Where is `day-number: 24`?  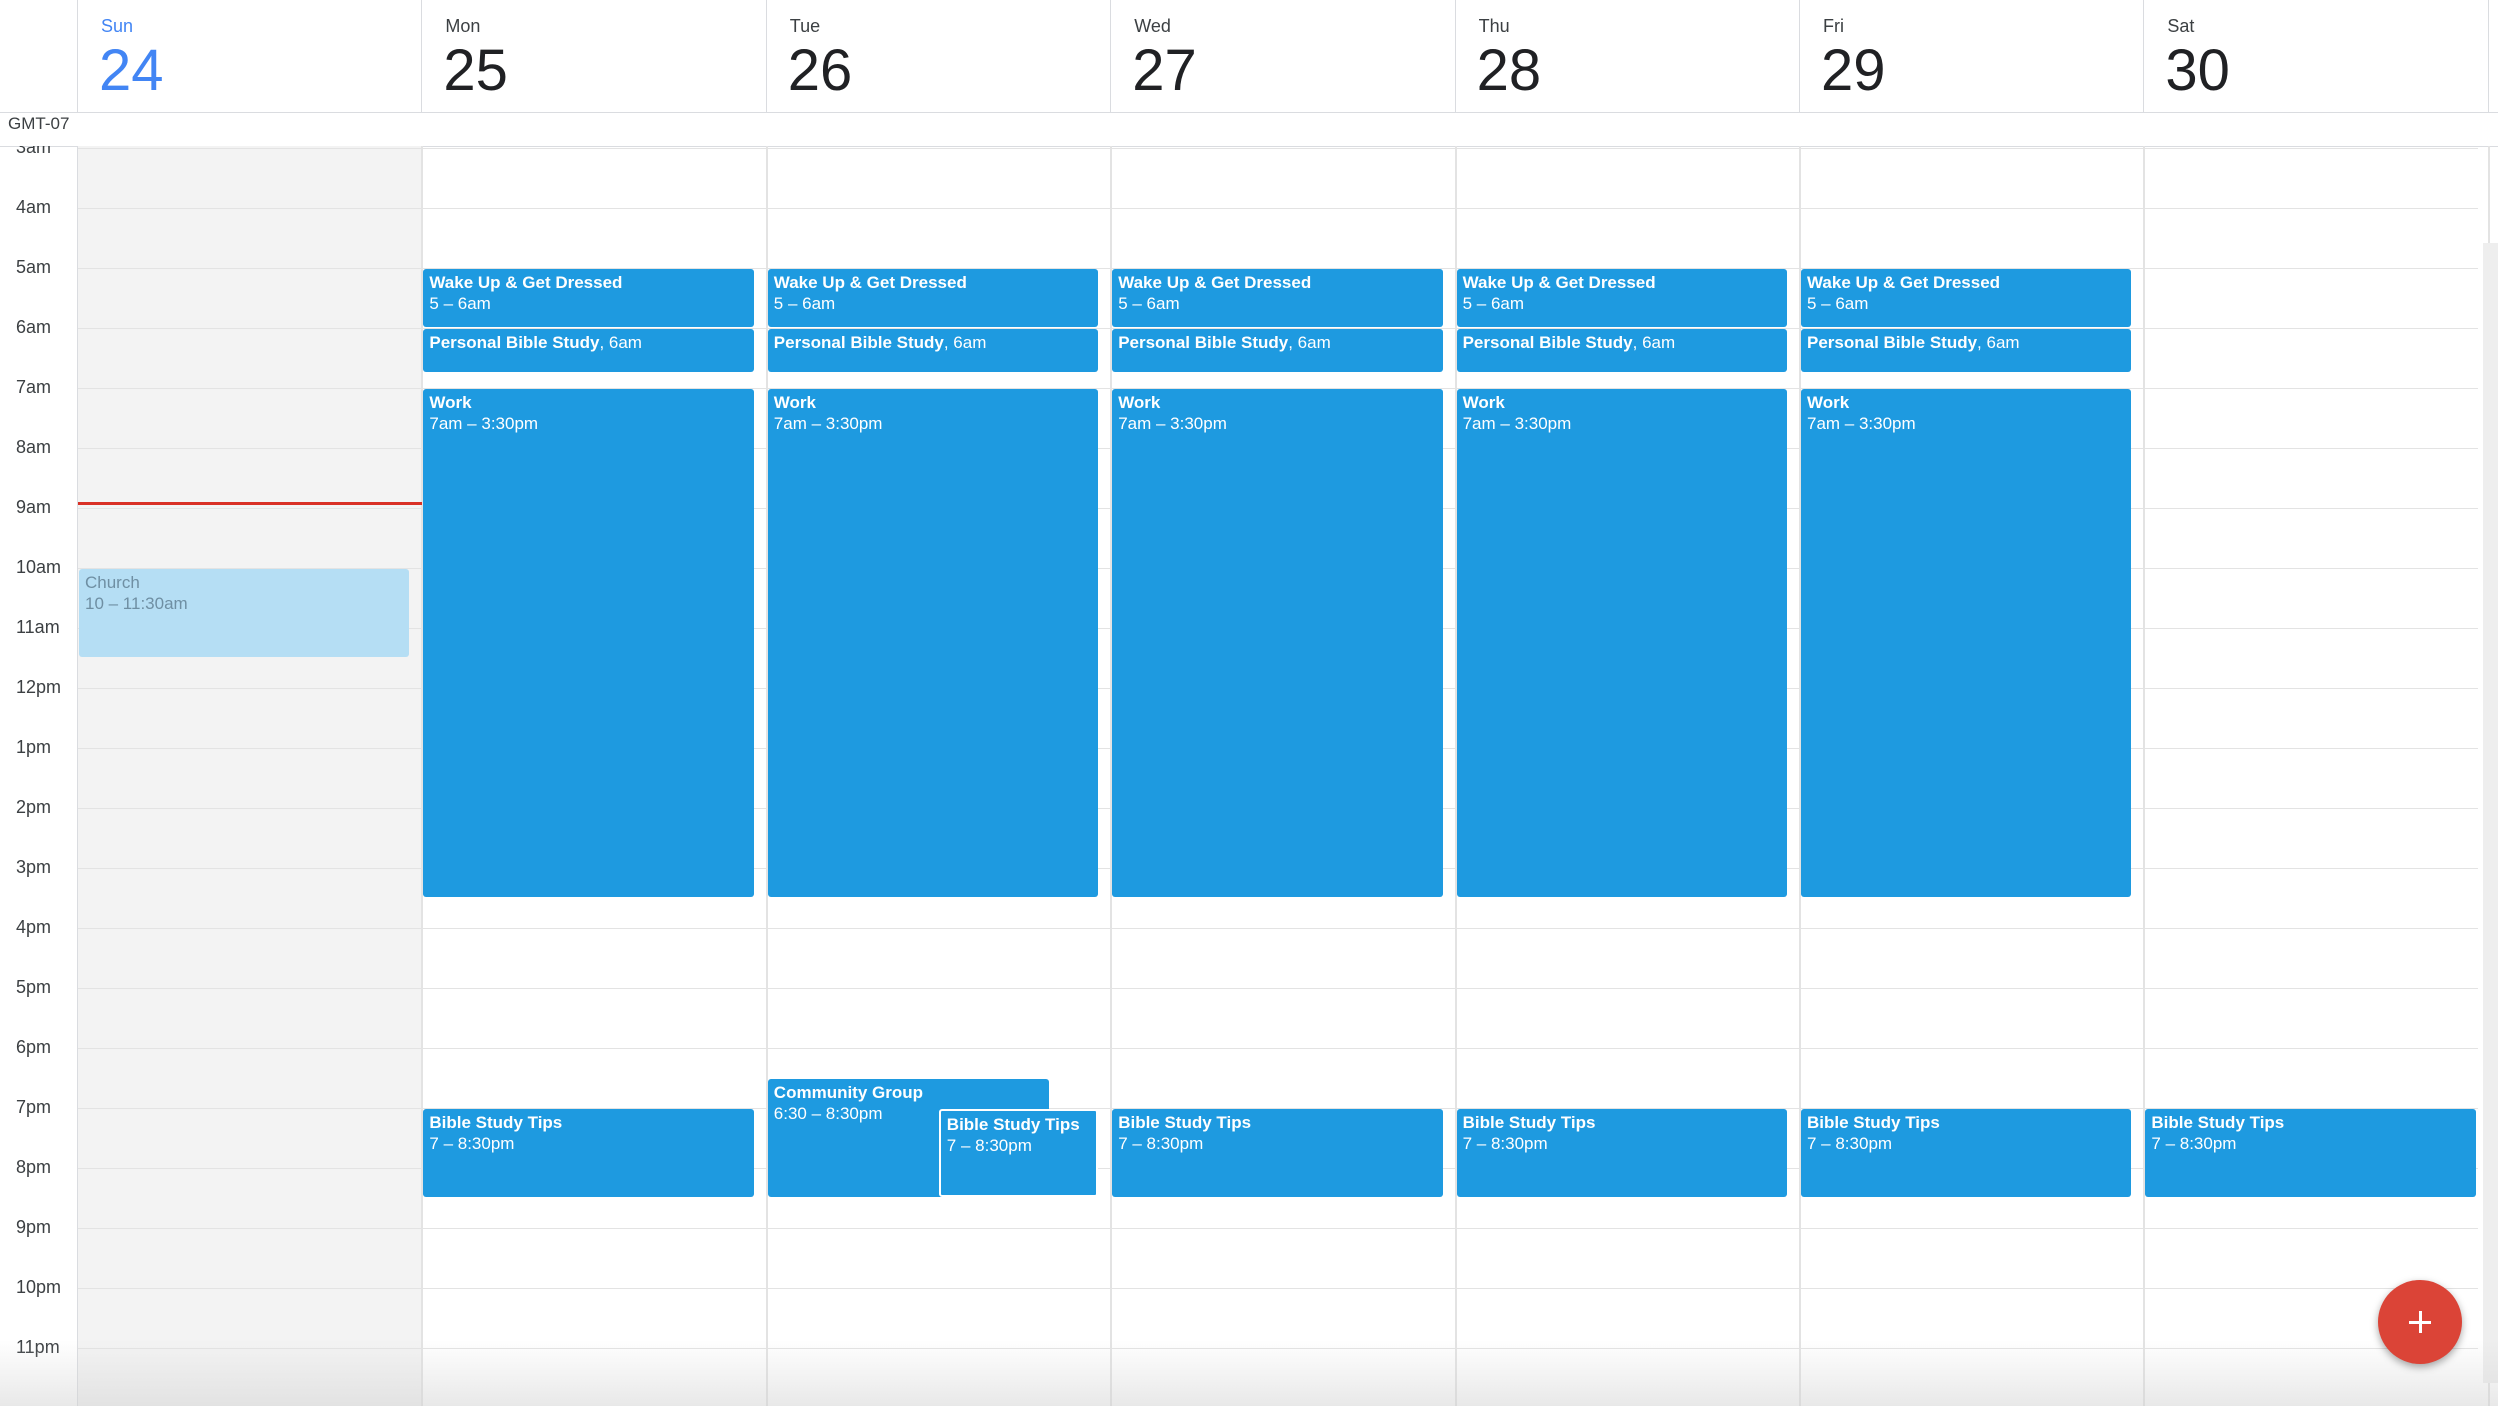 day-number: 24 is located at coordinates (131, 71).